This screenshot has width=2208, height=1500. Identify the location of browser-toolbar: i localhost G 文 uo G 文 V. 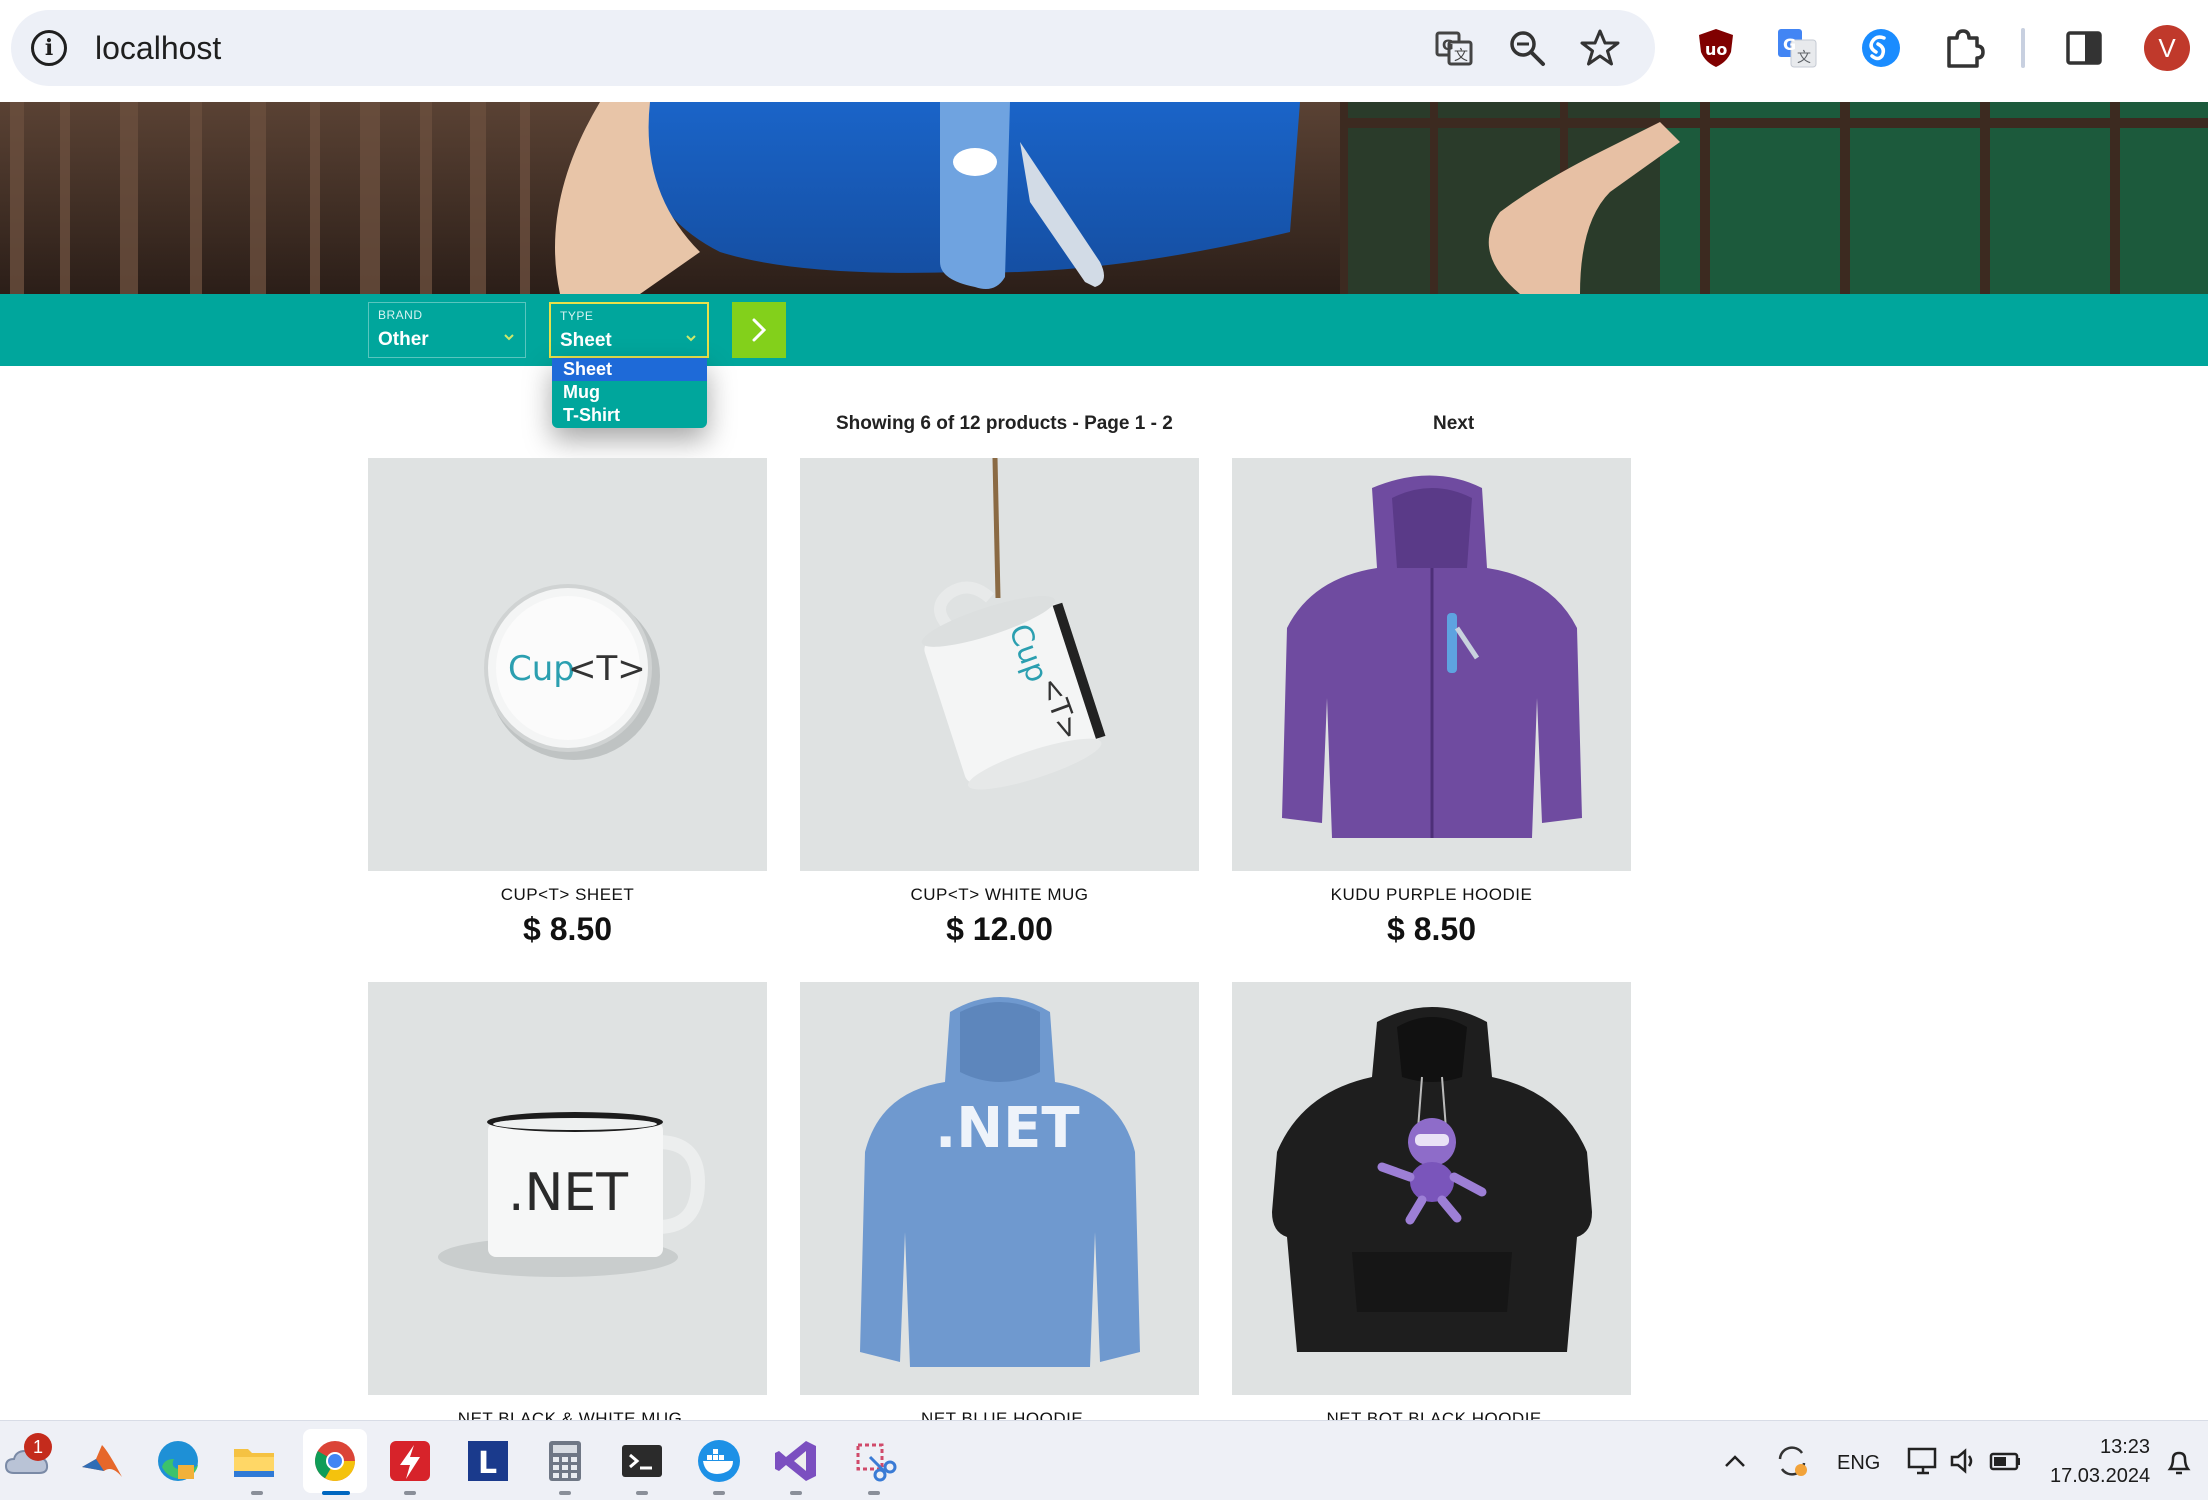
(1104, 51).